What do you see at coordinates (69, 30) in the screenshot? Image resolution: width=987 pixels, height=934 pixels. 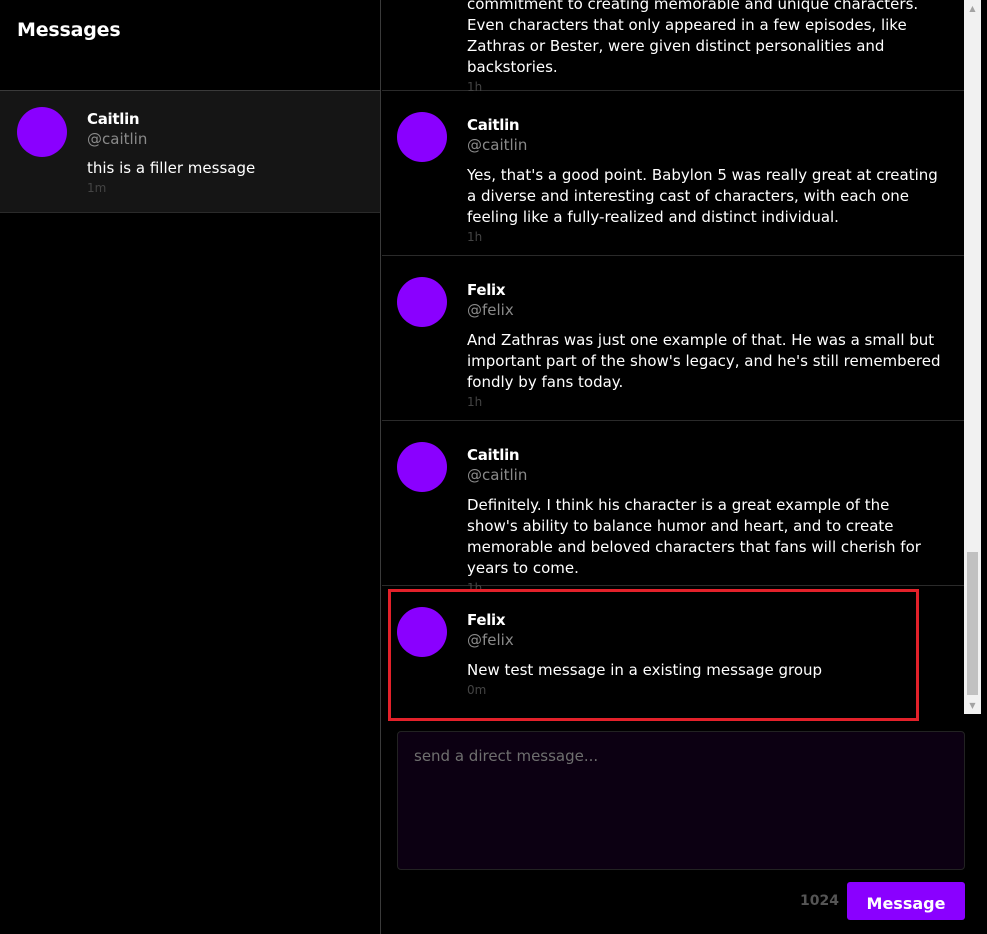 I see `page-title: Messages` at bounding box center [69, 30].